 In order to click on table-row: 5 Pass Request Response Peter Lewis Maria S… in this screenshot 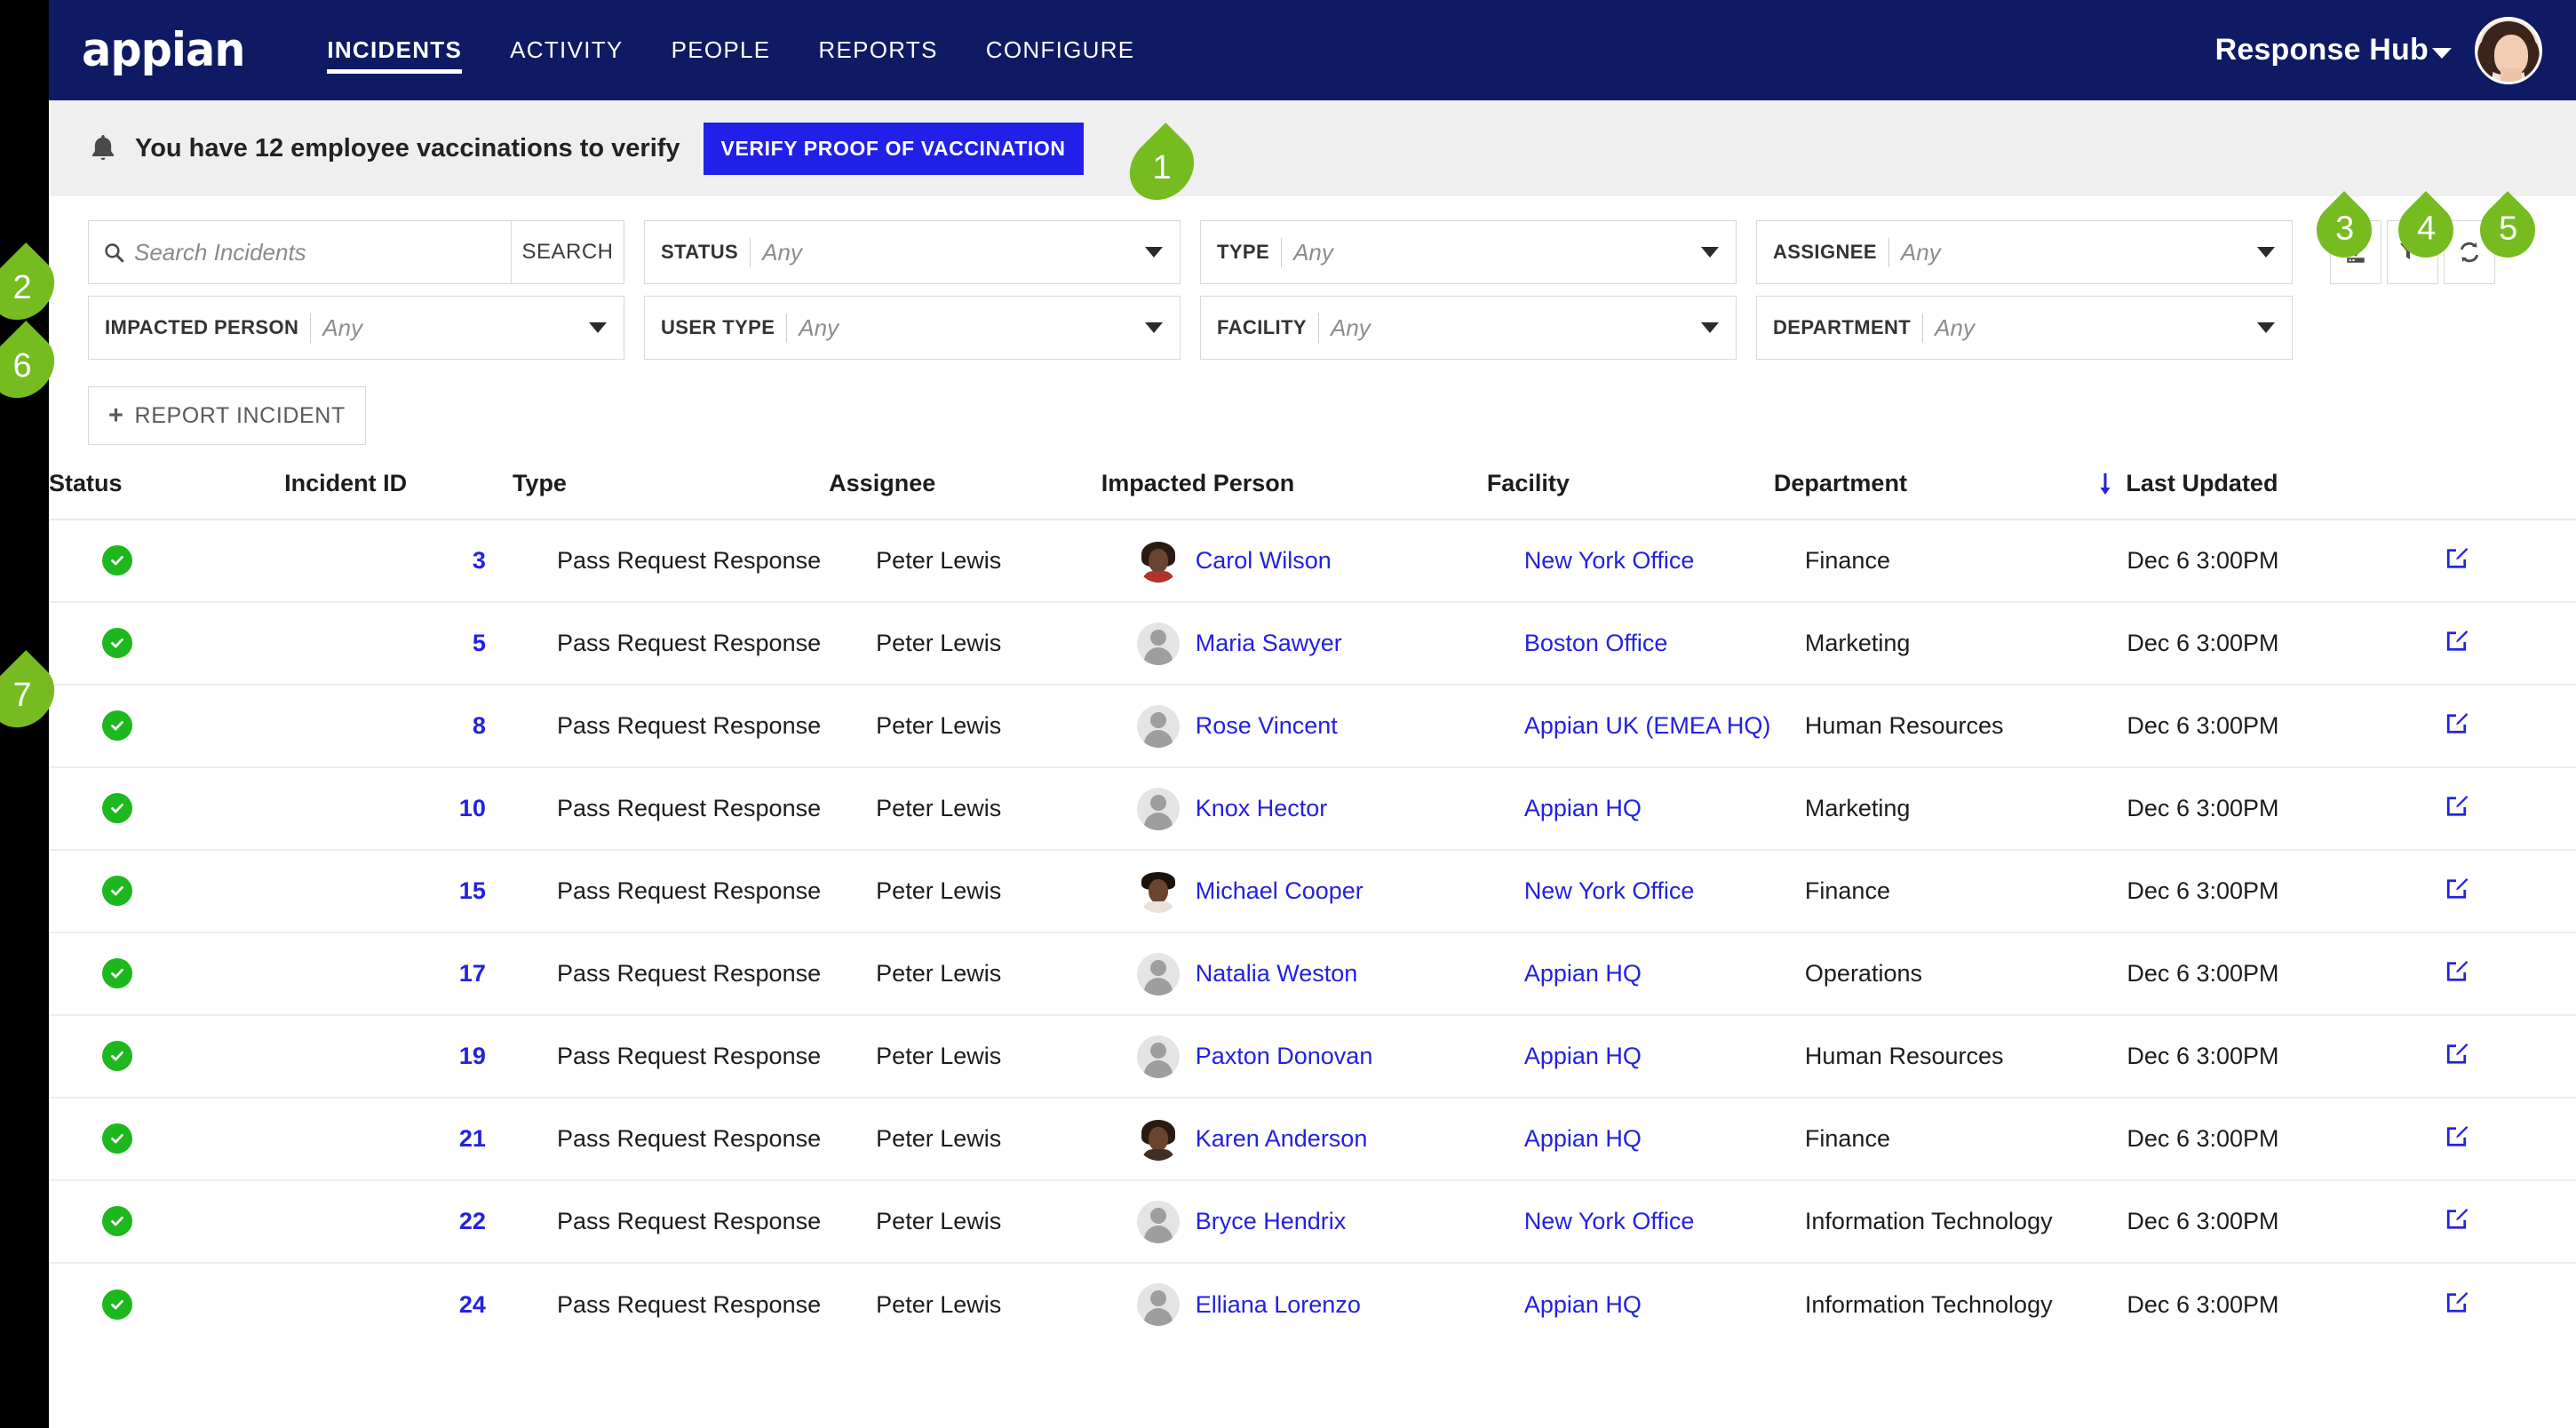, I will do `click(1312, 643)`.